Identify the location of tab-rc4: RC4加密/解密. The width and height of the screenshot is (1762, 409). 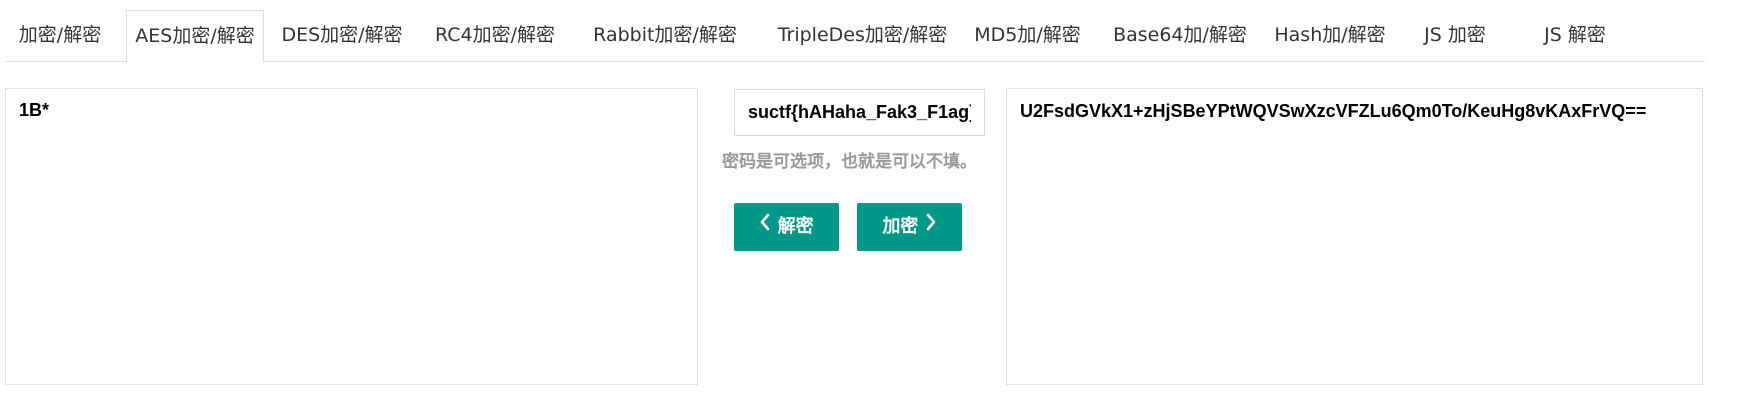
(495, 36).